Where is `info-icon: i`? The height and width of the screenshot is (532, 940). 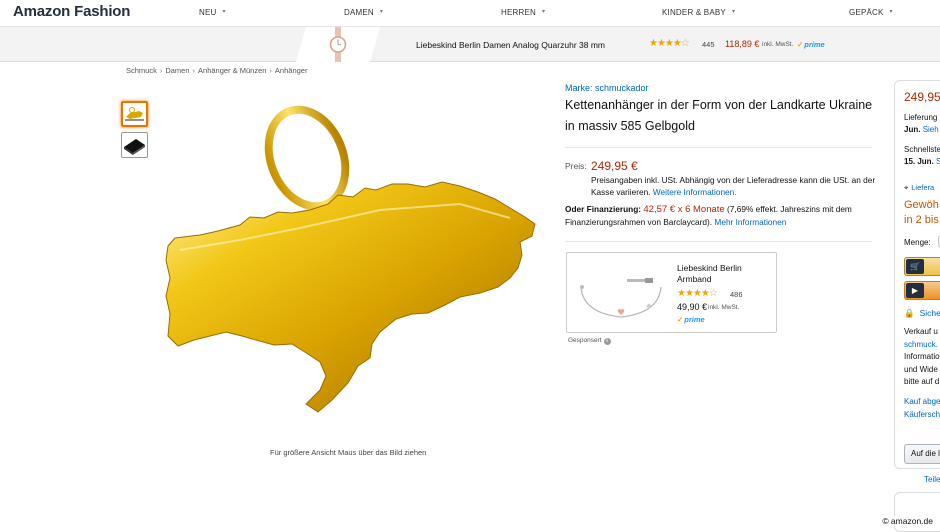
info-icon: i is located at coordinates (607, 341).